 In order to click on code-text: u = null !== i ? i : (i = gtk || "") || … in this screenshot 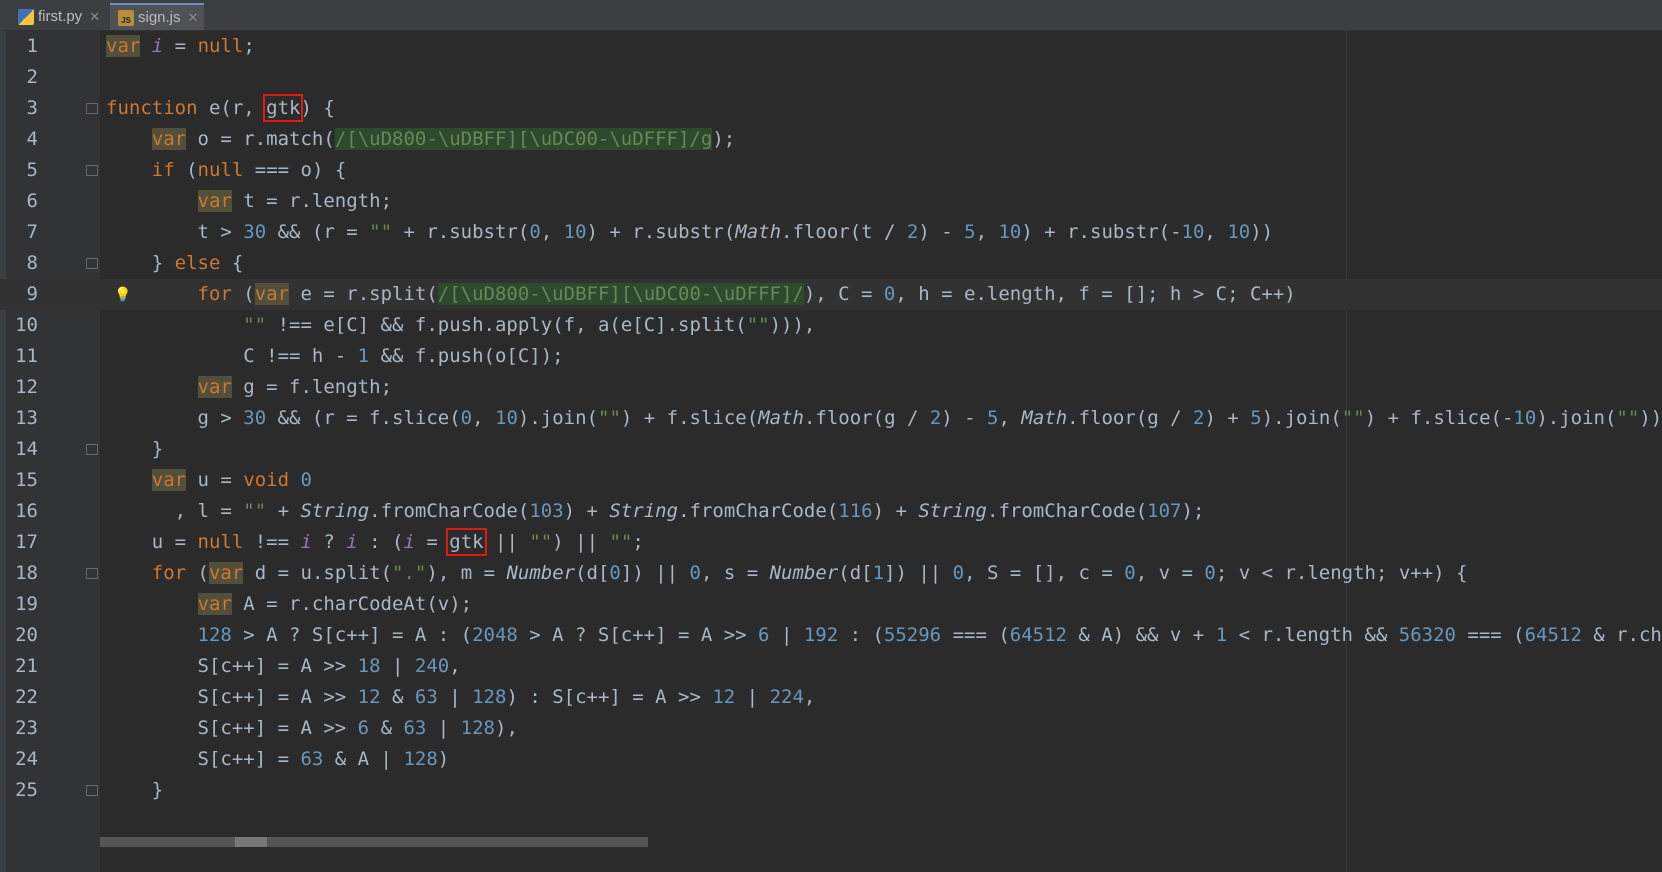, I will do `click(375, 542)`.